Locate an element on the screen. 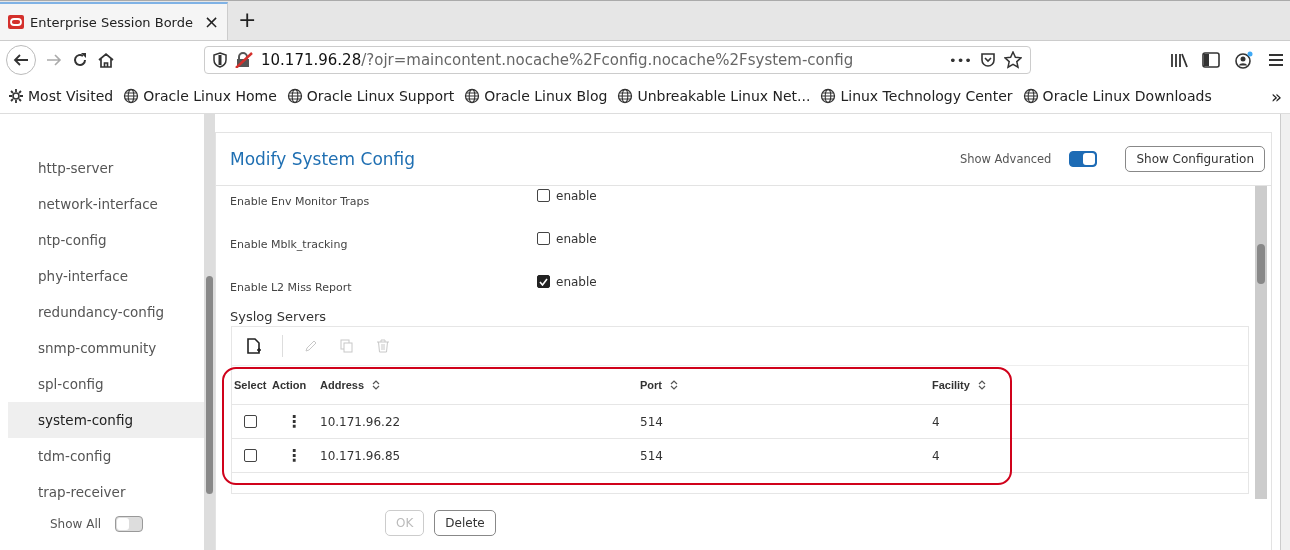 This screenshot has width=1290, height=550. table-cell-text: 10.171.96.22 is located at coordinates (361, 421).